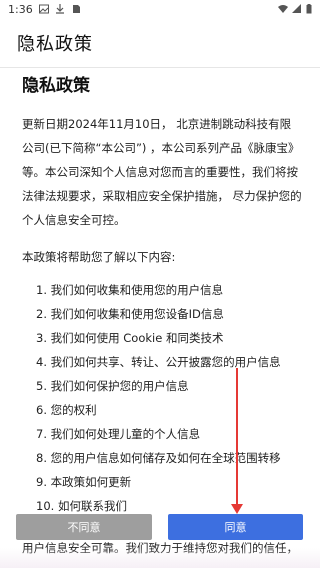  Describe the element at coordinates (160, 558) in the screenshot. I see `bottom-fade` at that location.